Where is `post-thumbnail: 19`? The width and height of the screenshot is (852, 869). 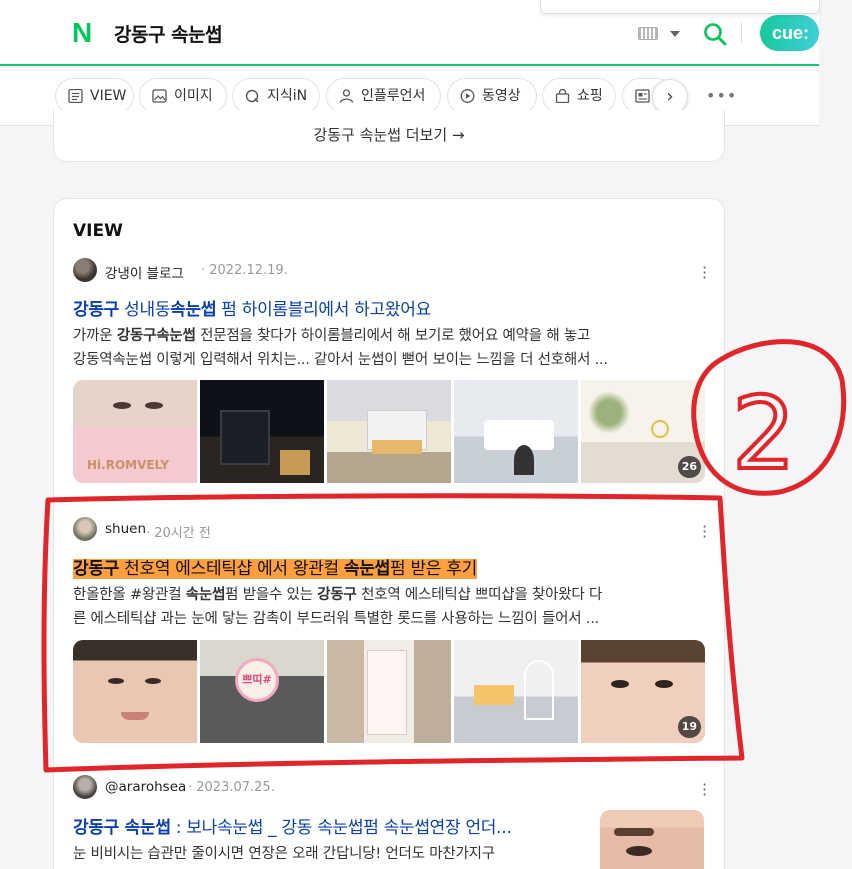 post-thumbnail: 19 is located at coordinates (643, 691).